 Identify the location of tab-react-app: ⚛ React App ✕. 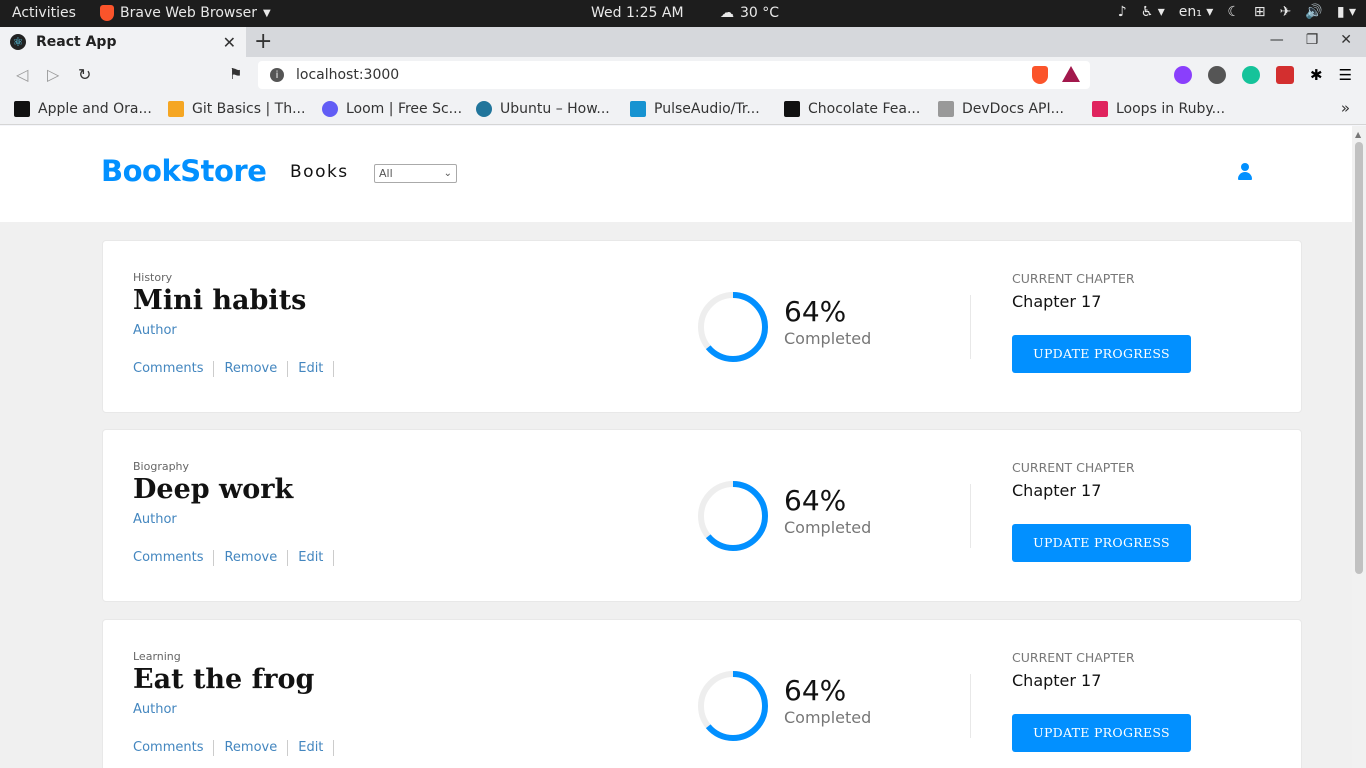
(123, 42).